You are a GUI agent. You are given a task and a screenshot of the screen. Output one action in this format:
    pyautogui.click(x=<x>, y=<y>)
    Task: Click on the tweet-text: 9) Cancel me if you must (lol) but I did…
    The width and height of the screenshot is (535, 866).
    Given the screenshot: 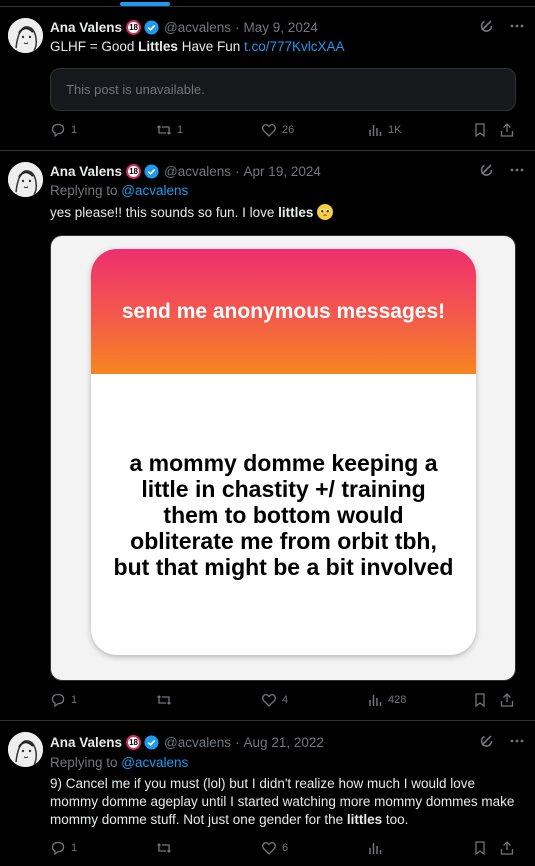 What is the action you would take?
    pyautogui.click(x=285, y=802)
    